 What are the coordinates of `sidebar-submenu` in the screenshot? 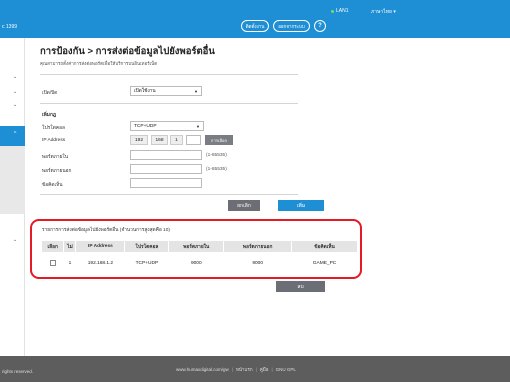 It's located at (12, 180).